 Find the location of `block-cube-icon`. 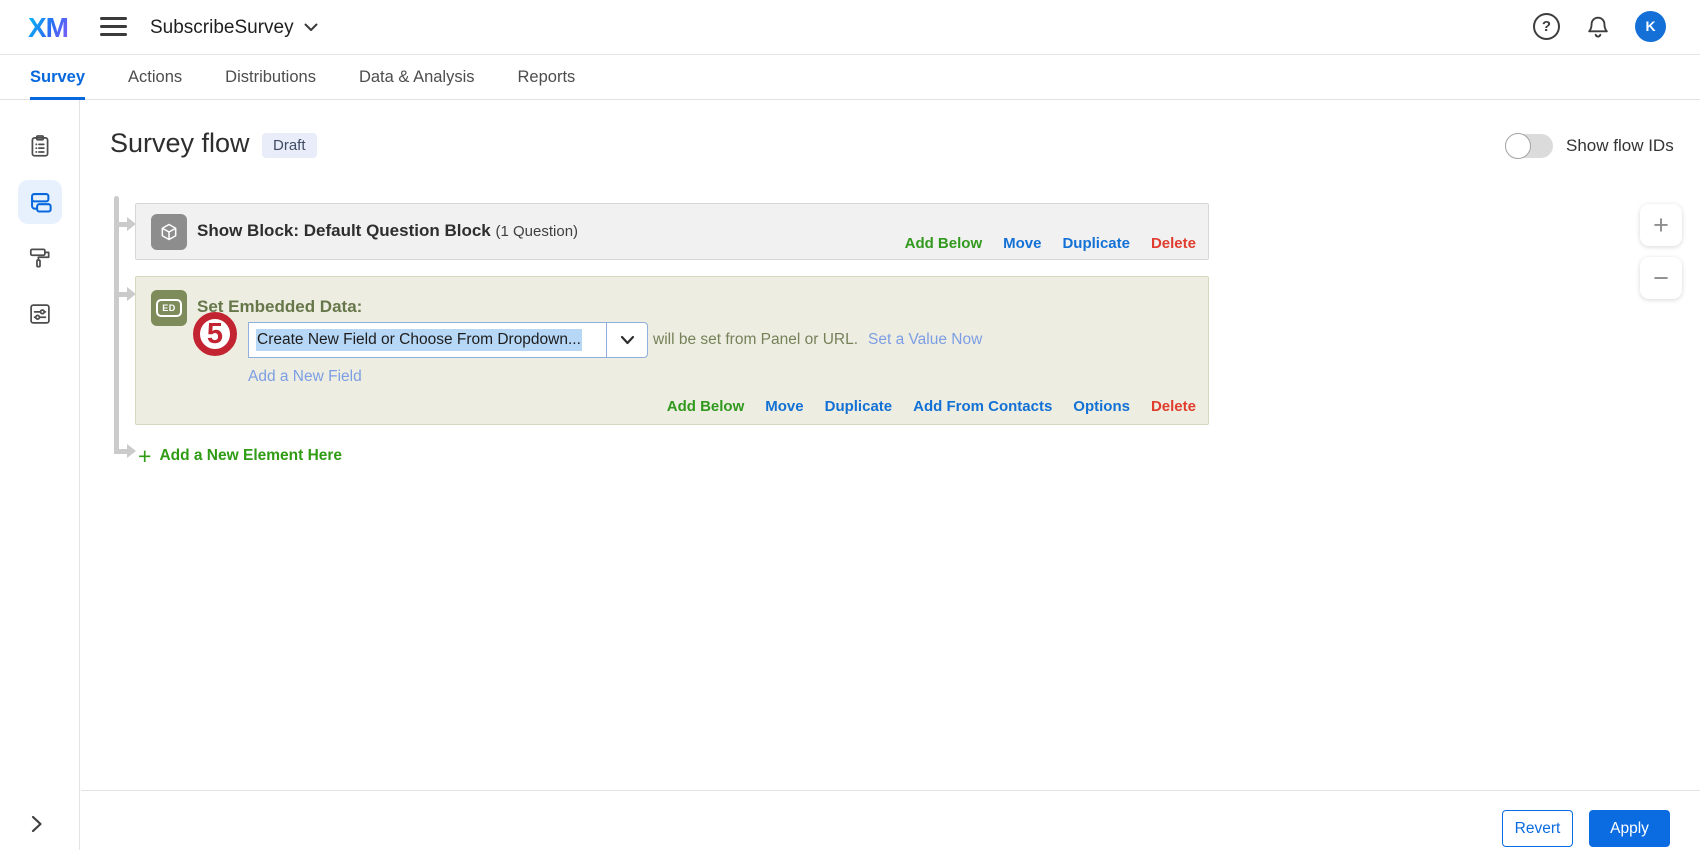

block-cube-icon is located at coordinates (169, 232).